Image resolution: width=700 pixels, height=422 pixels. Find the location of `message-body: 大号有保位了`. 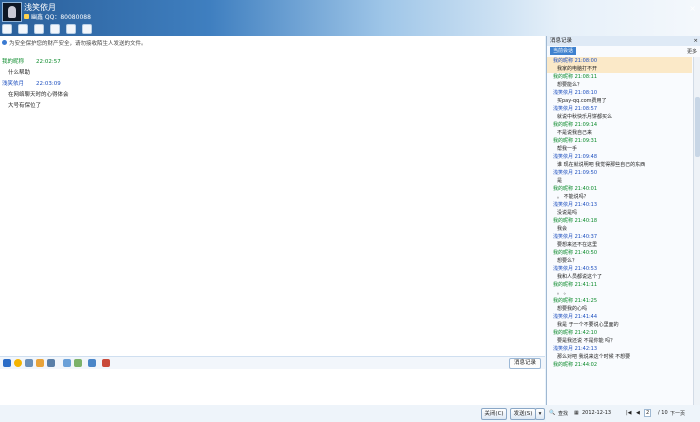

message-body: 大号有保位了 is located at coordinates (25, 106).